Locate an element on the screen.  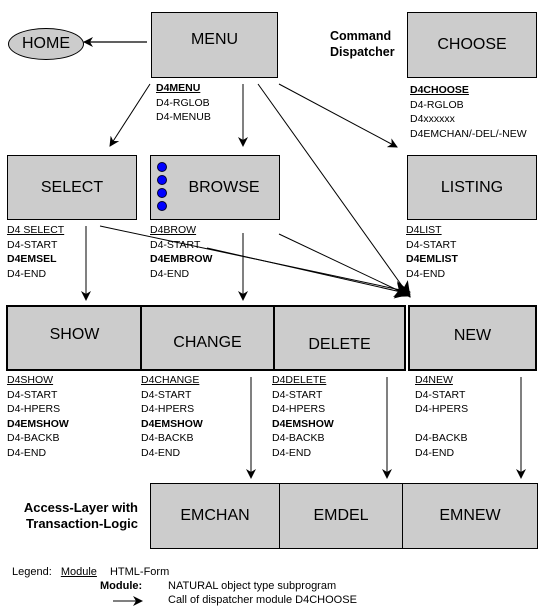
arrow-menu-listing is located at coordinates (338, 115).